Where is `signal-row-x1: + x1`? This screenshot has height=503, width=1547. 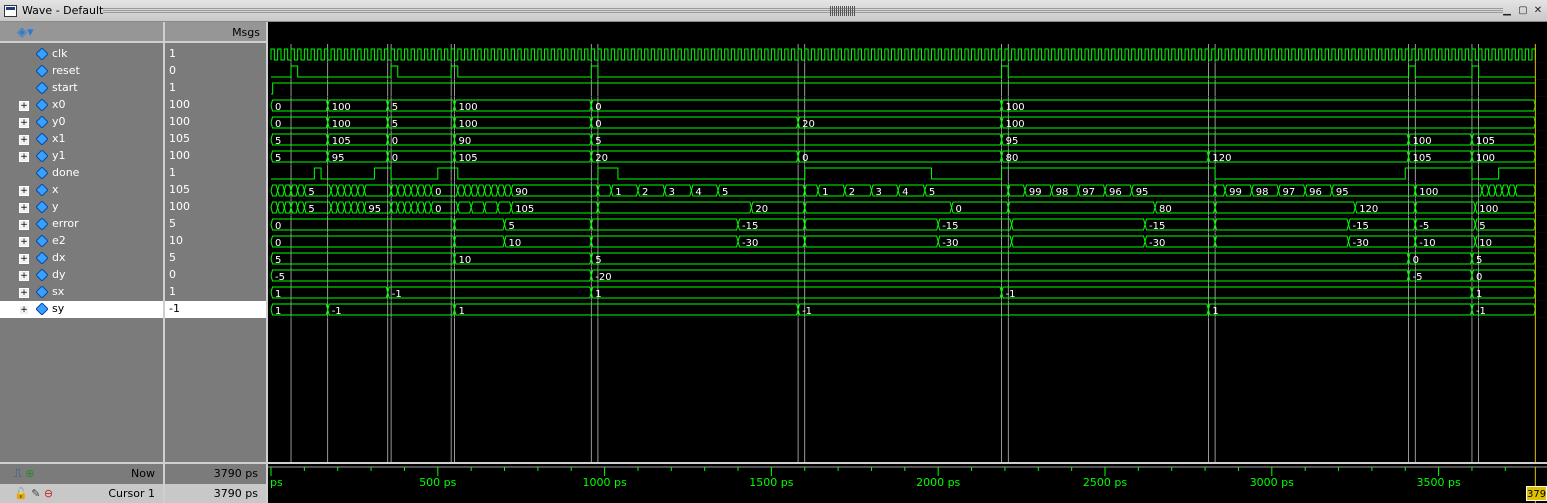
signal-row-x1: + x1 is located at coordinates (81, 139).